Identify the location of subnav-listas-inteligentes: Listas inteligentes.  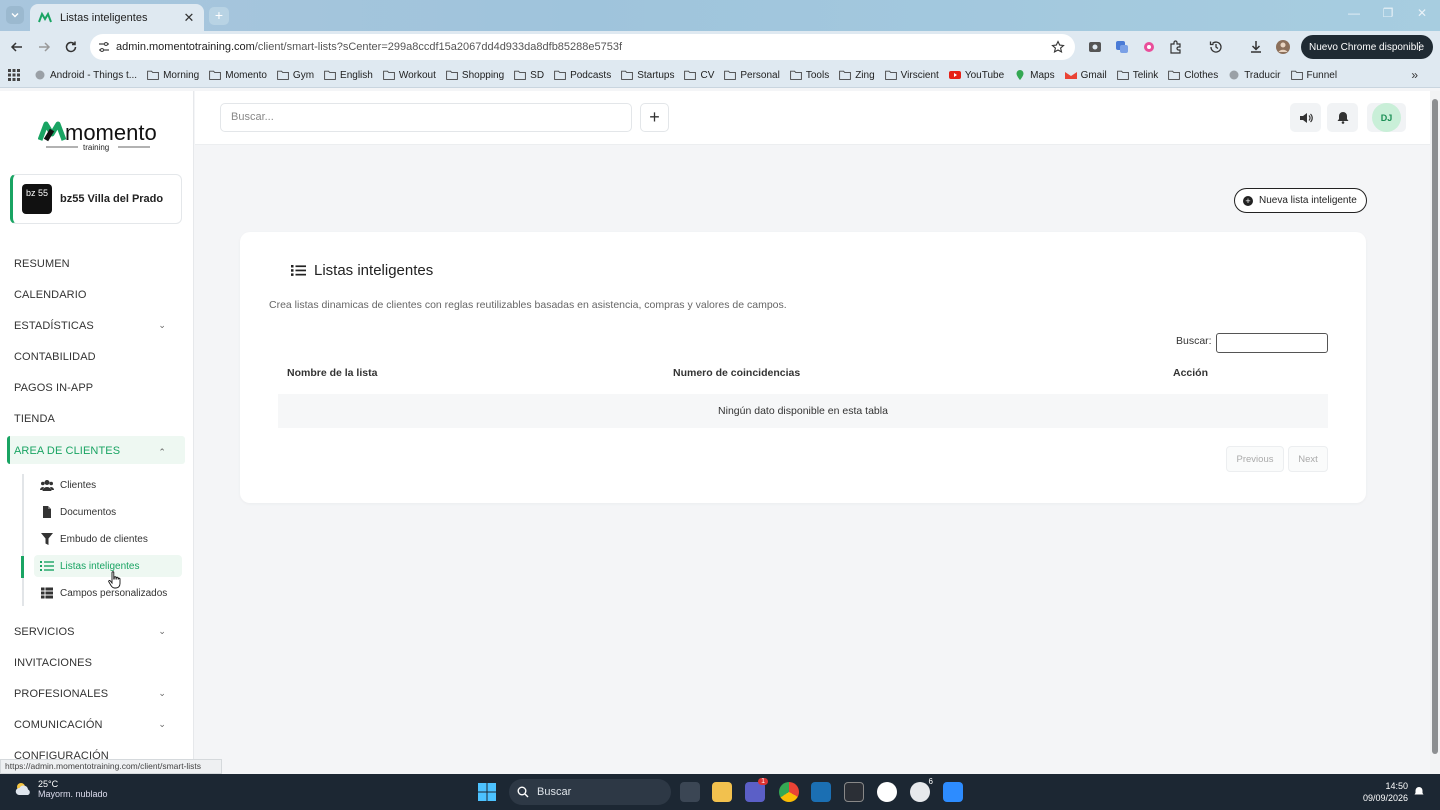
(90, 566).